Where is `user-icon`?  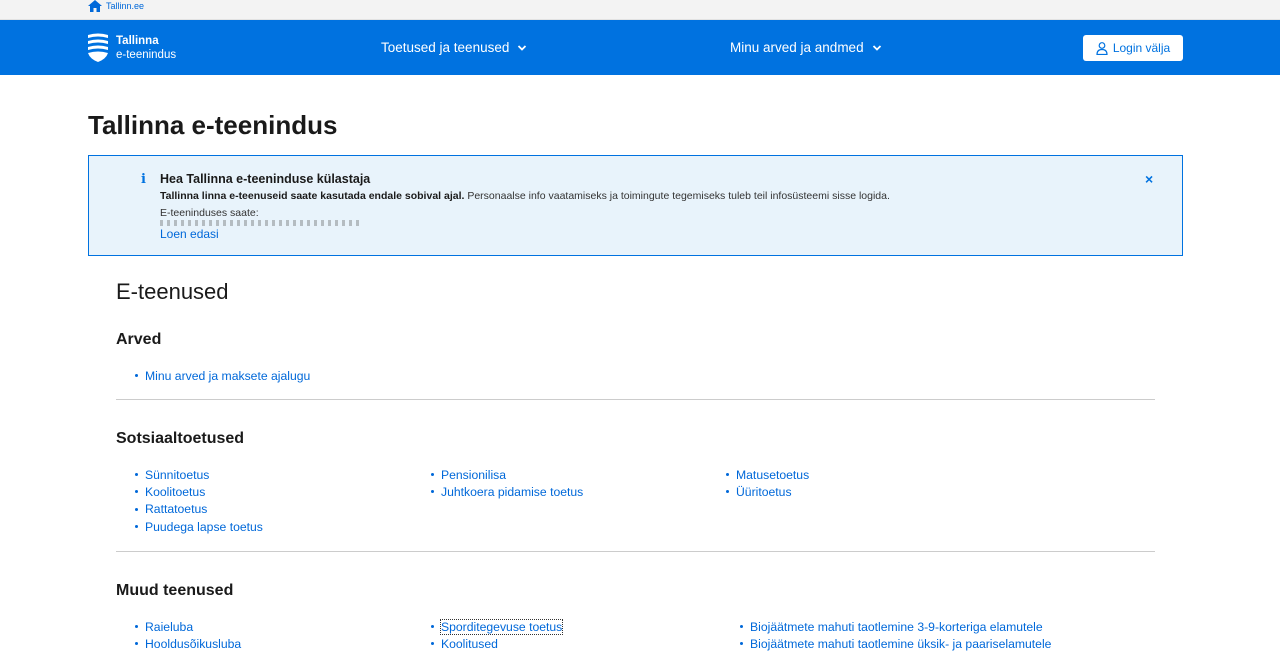
user-icon is located at coordinates (1102, 48).